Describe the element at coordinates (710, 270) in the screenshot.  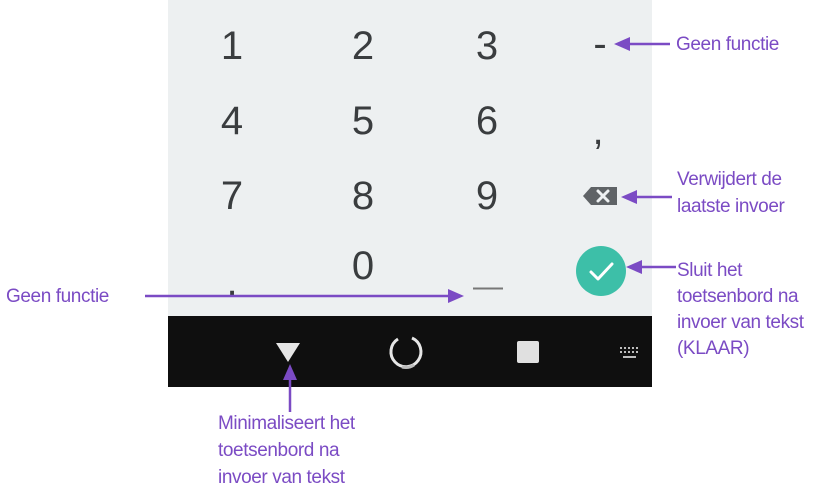
I see `annotation-done-line1: Sluit het` at that location.